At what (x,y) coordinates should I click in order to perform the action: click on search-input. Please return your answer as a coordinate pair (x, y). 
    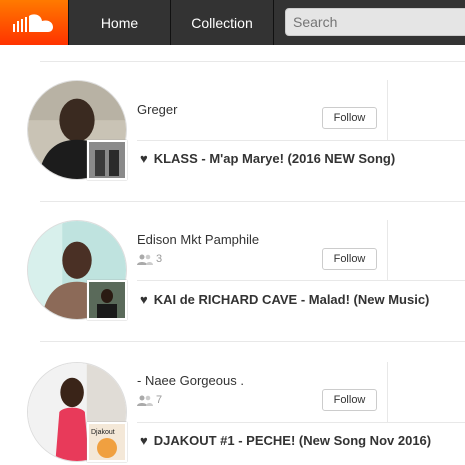
    Looking at the image, I should click on (375, 22).